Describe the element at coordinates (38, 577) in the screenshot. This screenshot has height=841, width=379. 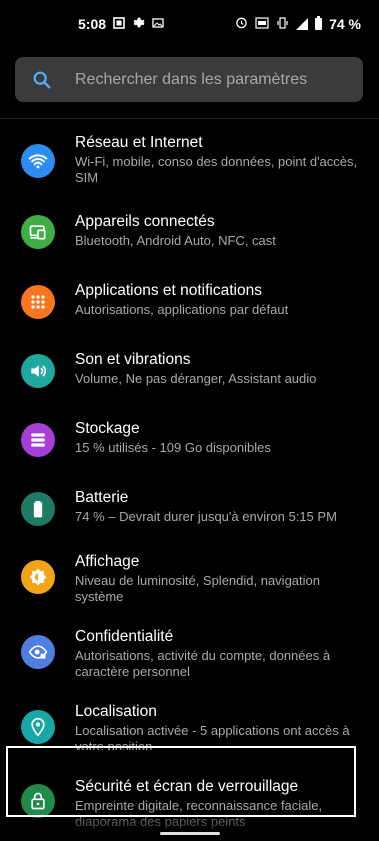
I see `brightness-icon` at that location.